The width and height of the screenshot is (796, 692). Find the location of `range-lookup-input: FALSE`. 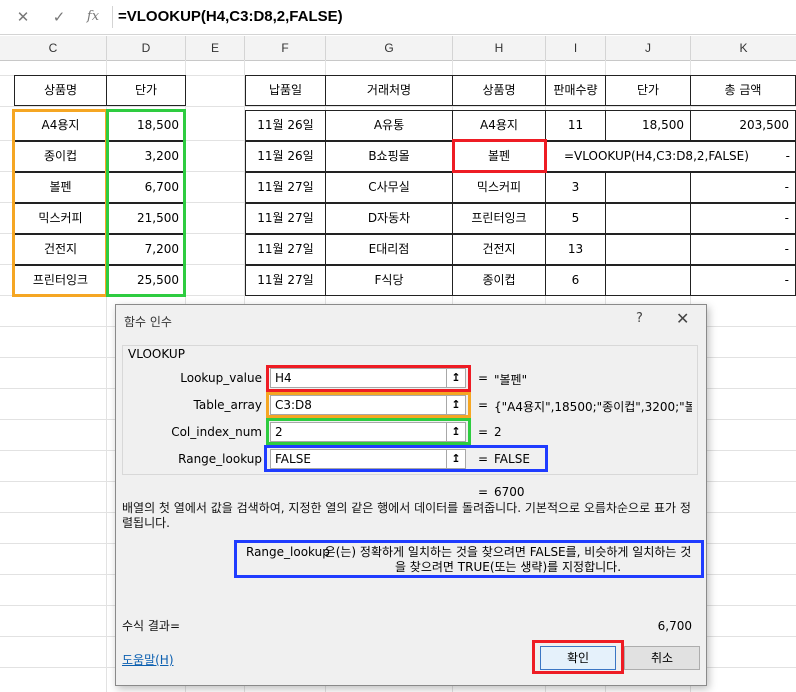

range-lookup-input: FALSE is located at coordinates (368, 459).